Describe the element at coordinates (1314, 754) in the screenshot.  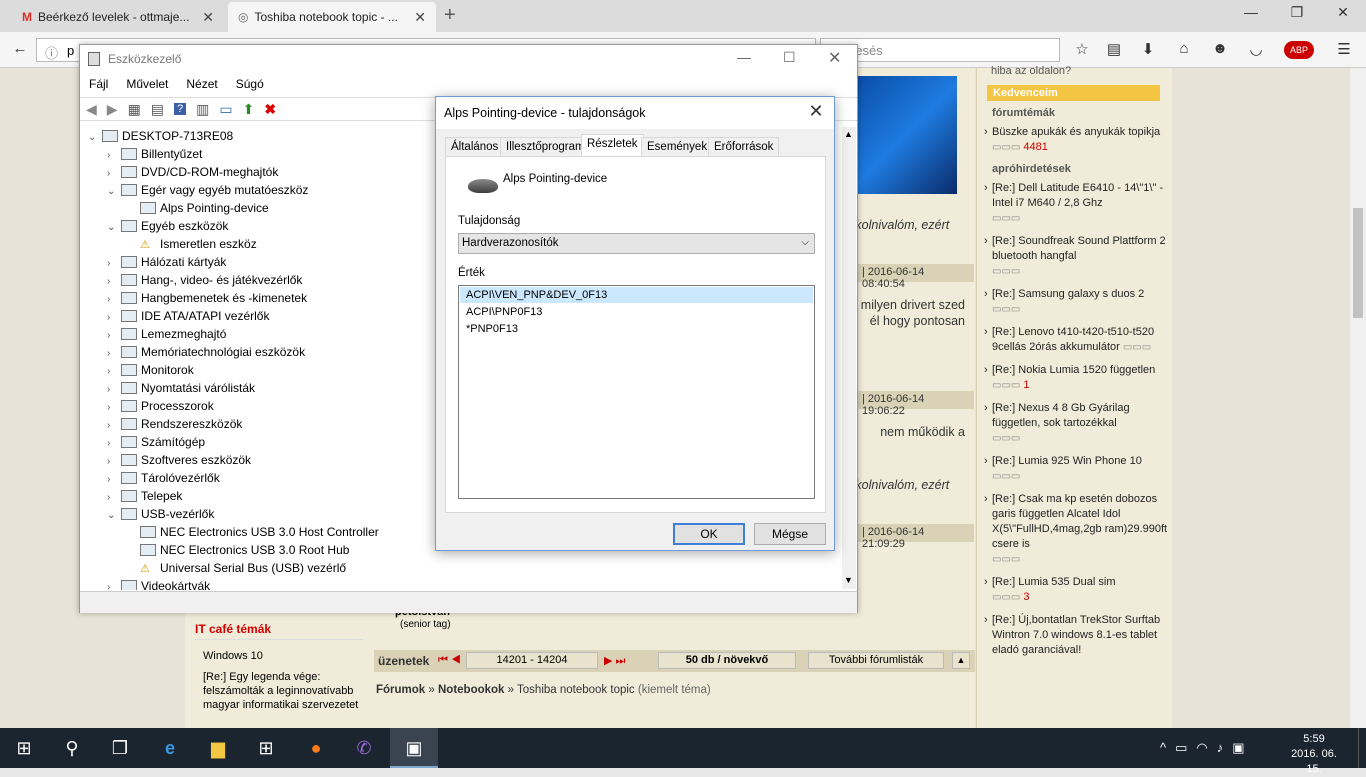
I see `clock: 5:59 2016. 06. 15.` at that location.